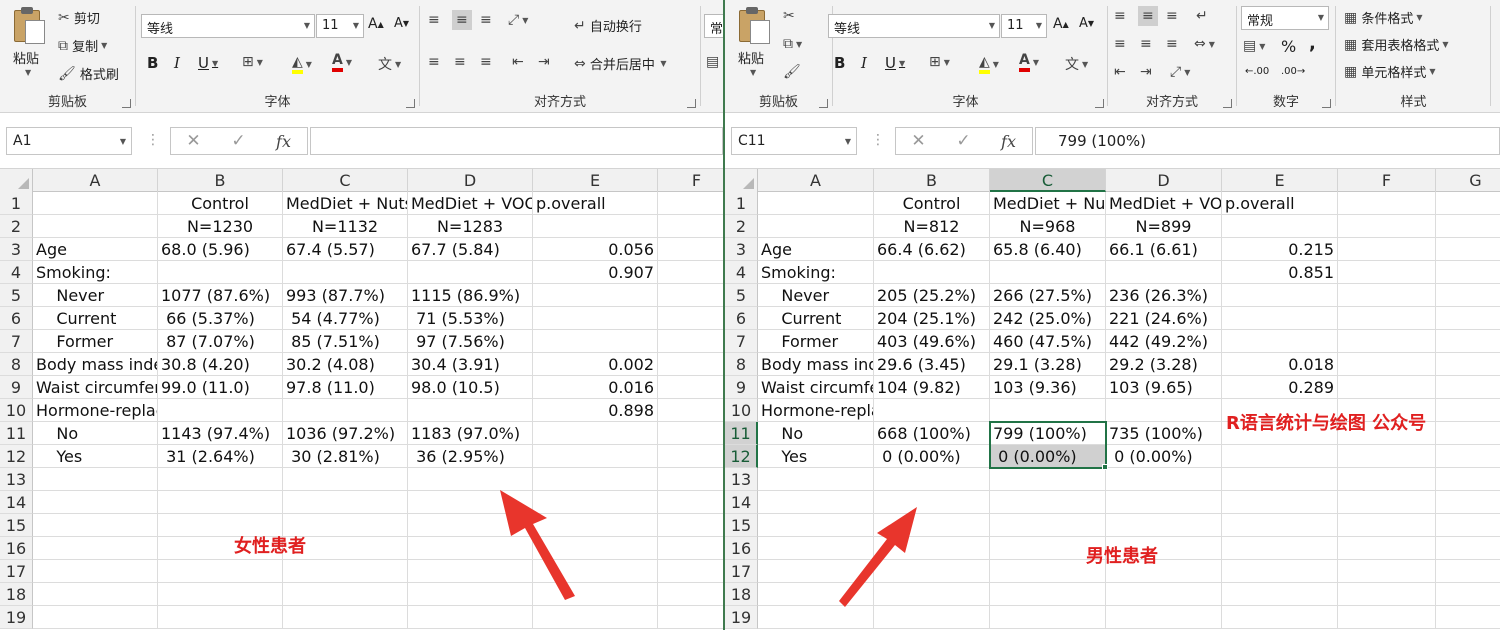 The image size is (1500, 630). Describe the element at coordinates (932, 364) in the screenshot. I see `cell-b8: 29.6 (3.45)` at that location.